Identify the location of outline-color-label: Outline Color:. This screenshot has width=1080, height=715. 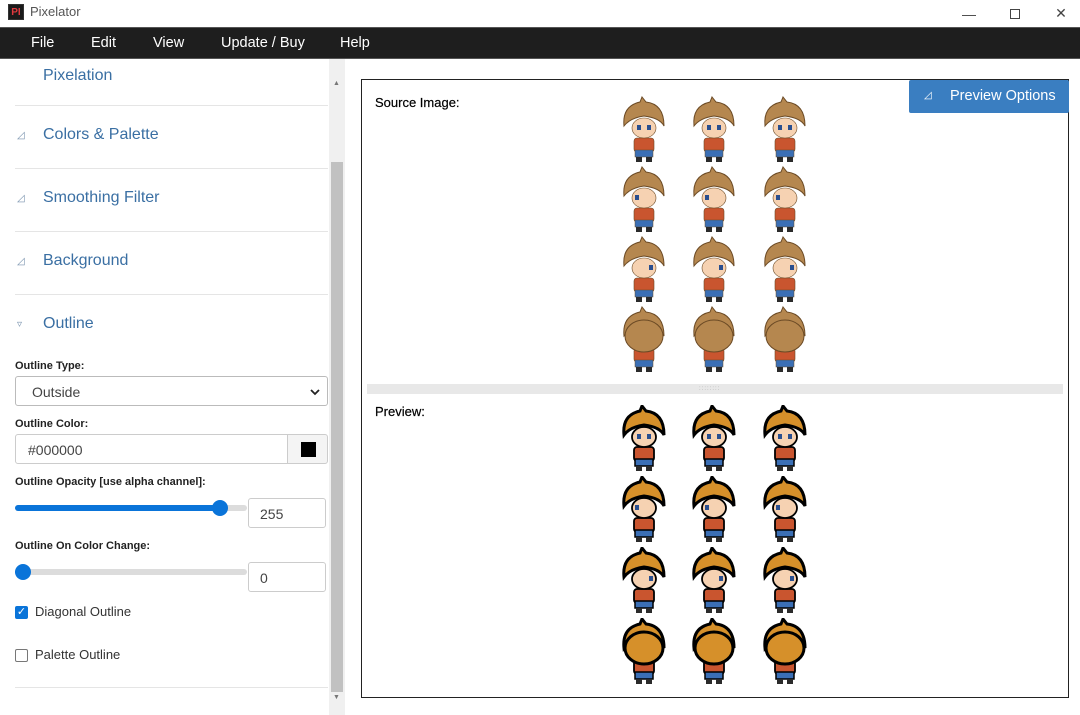
(52, 424).